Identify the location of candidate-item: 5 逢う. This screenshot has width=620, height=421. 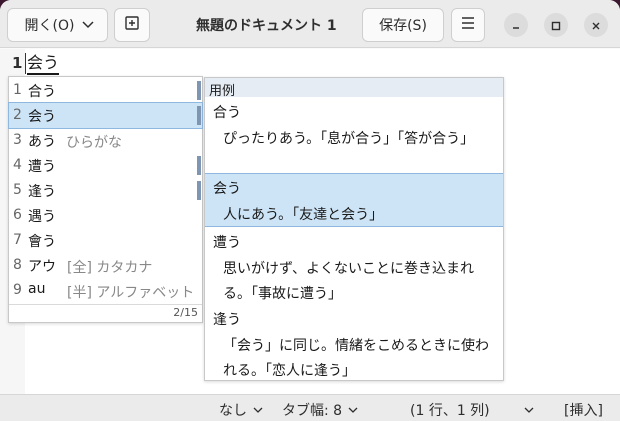
(105, 190).